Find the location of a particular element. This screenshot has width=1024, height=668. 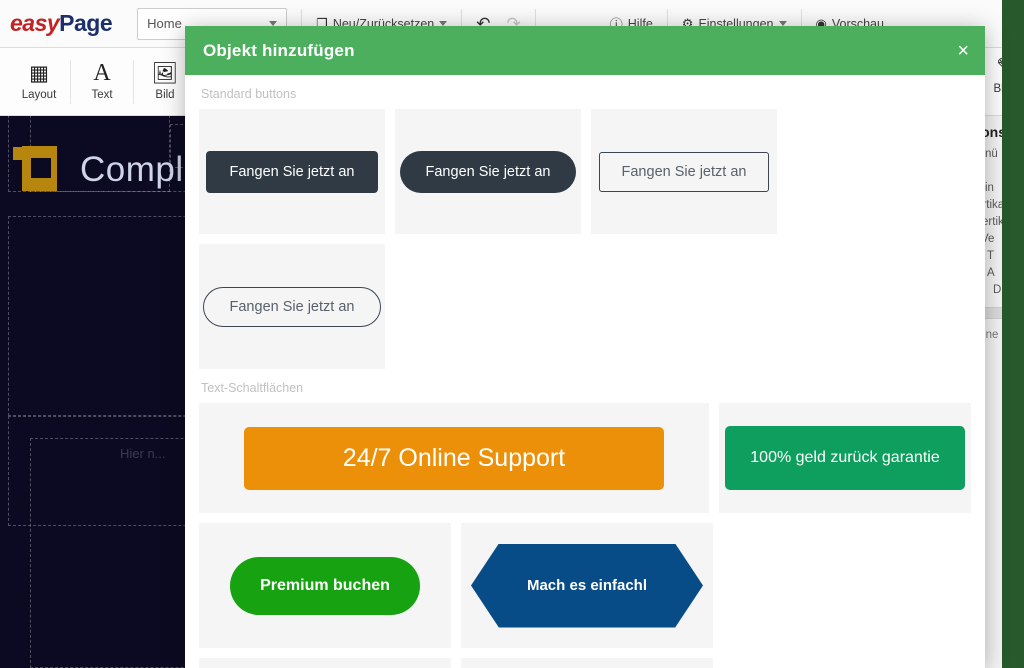

btn-outline-pill: Fangen Sie jetzt an is located at coordinates (292, 306).